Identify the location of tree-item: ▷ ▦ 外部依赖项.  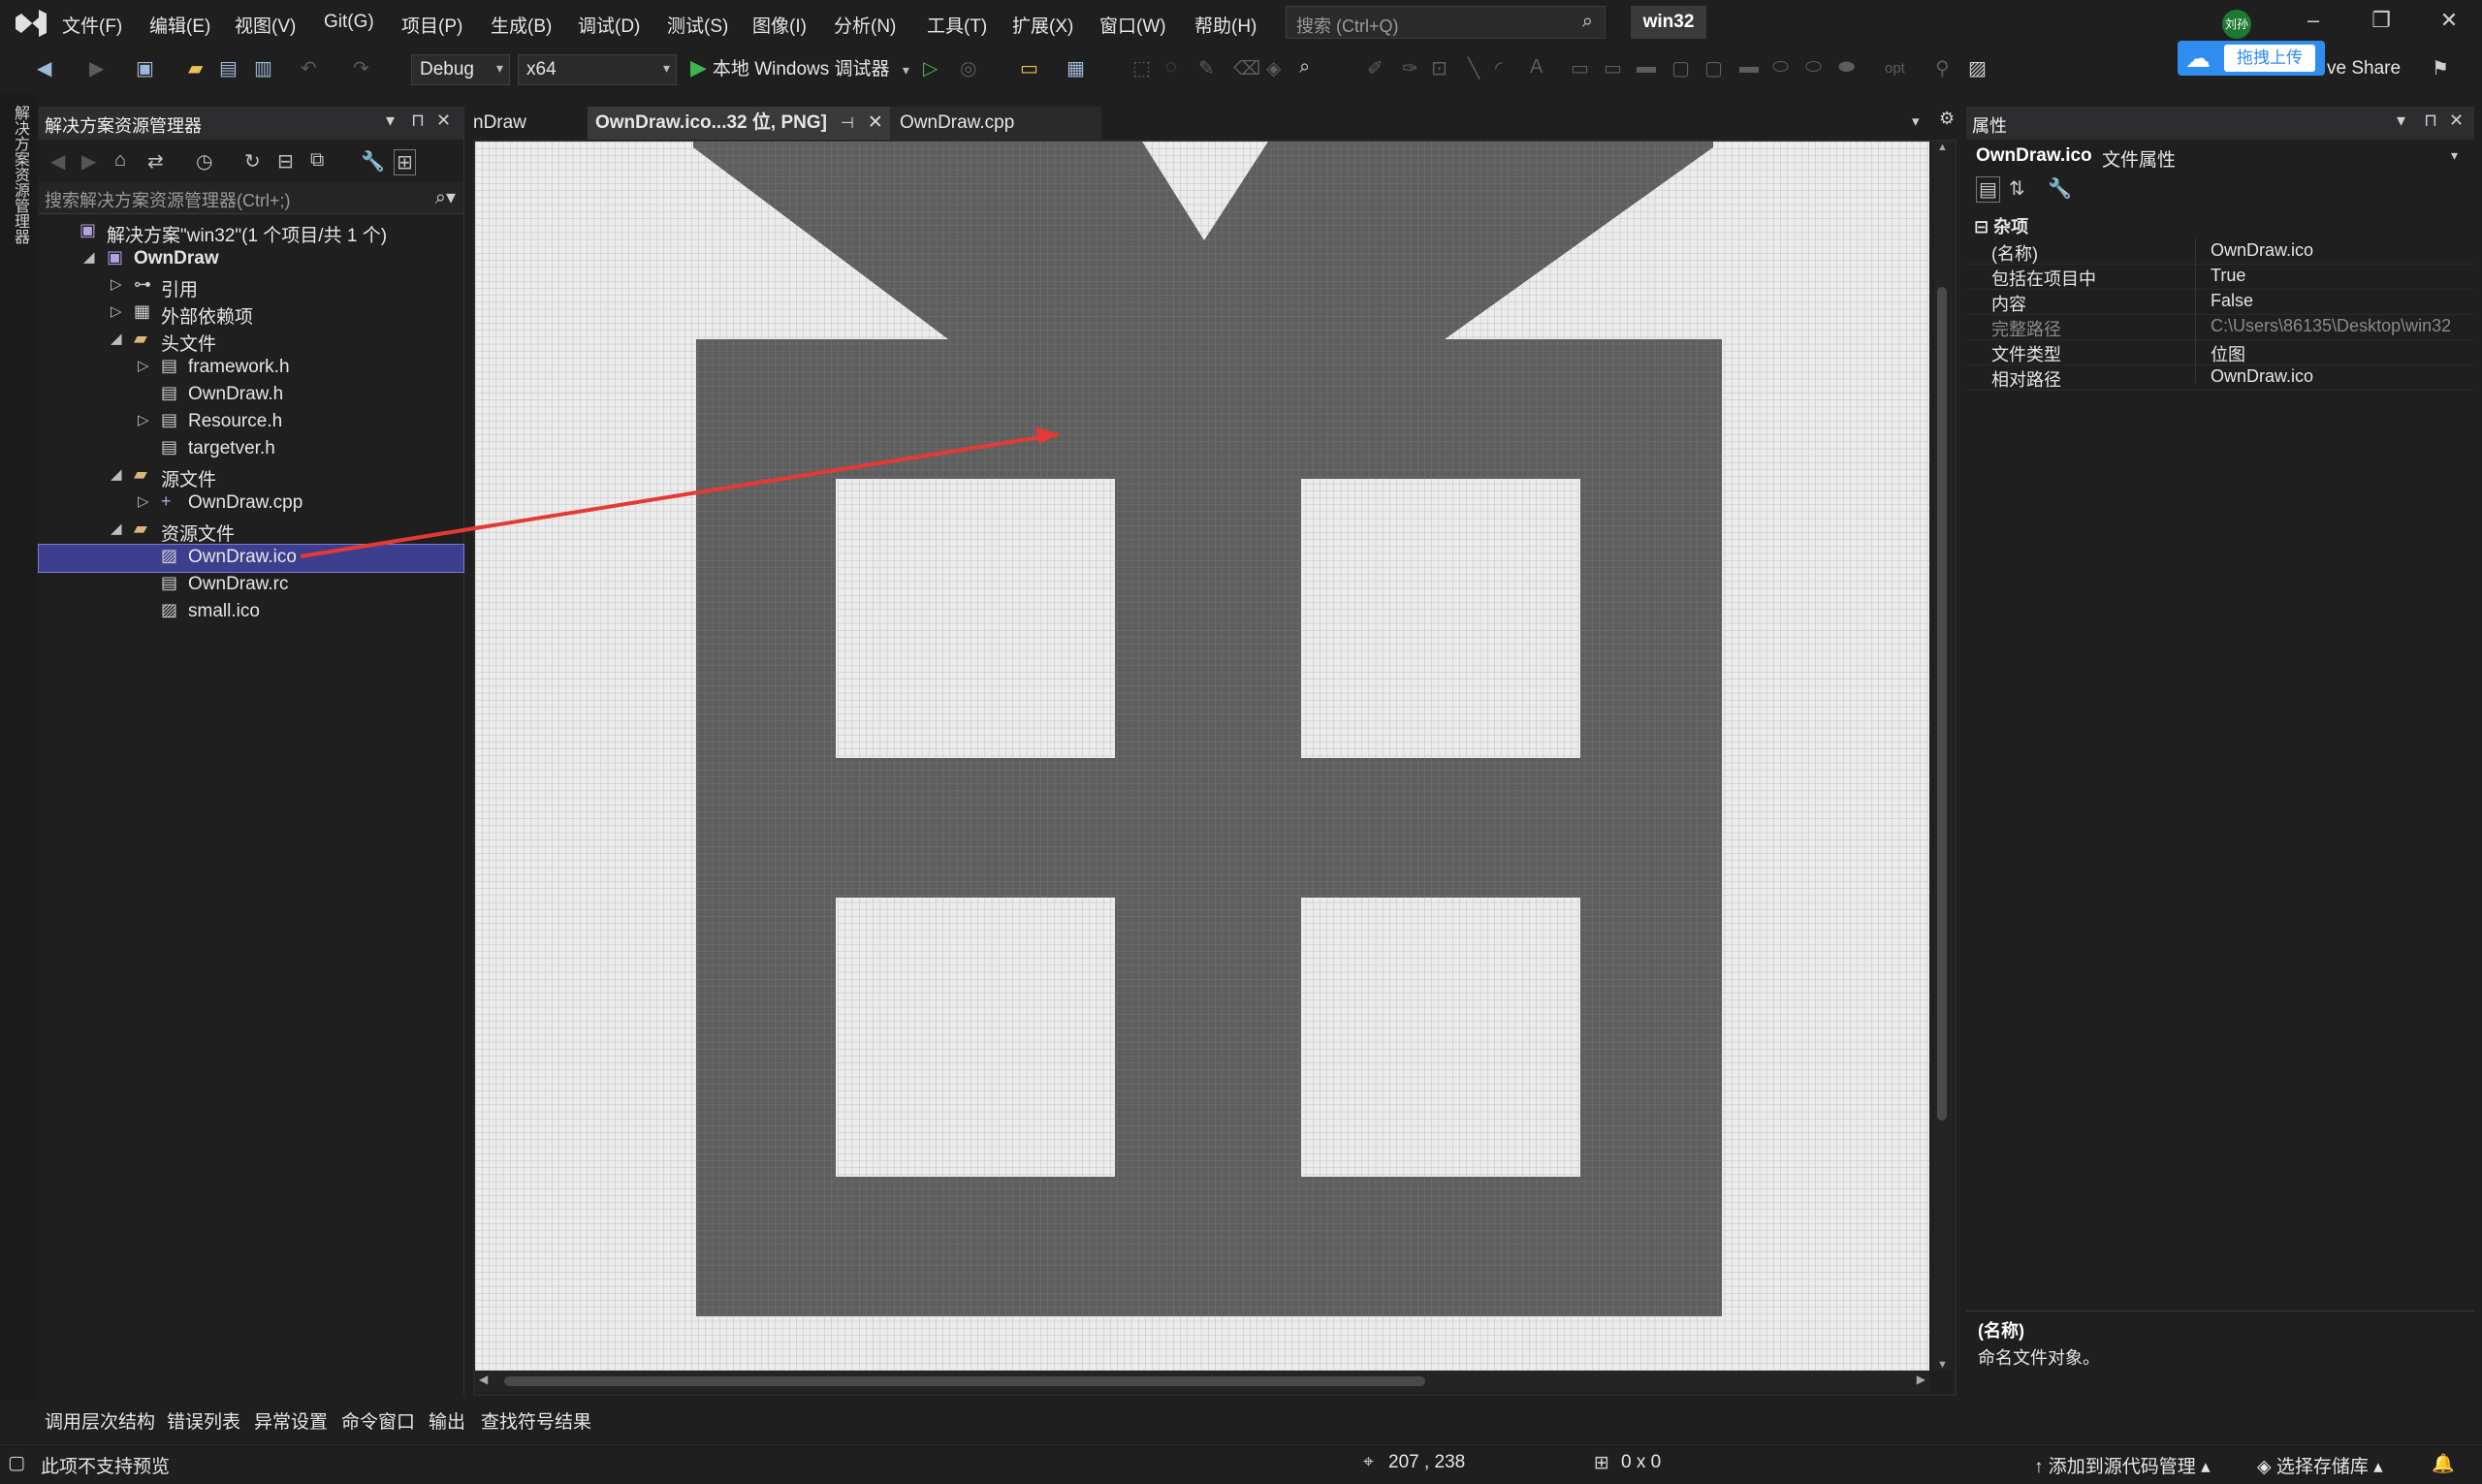
(251, 314).